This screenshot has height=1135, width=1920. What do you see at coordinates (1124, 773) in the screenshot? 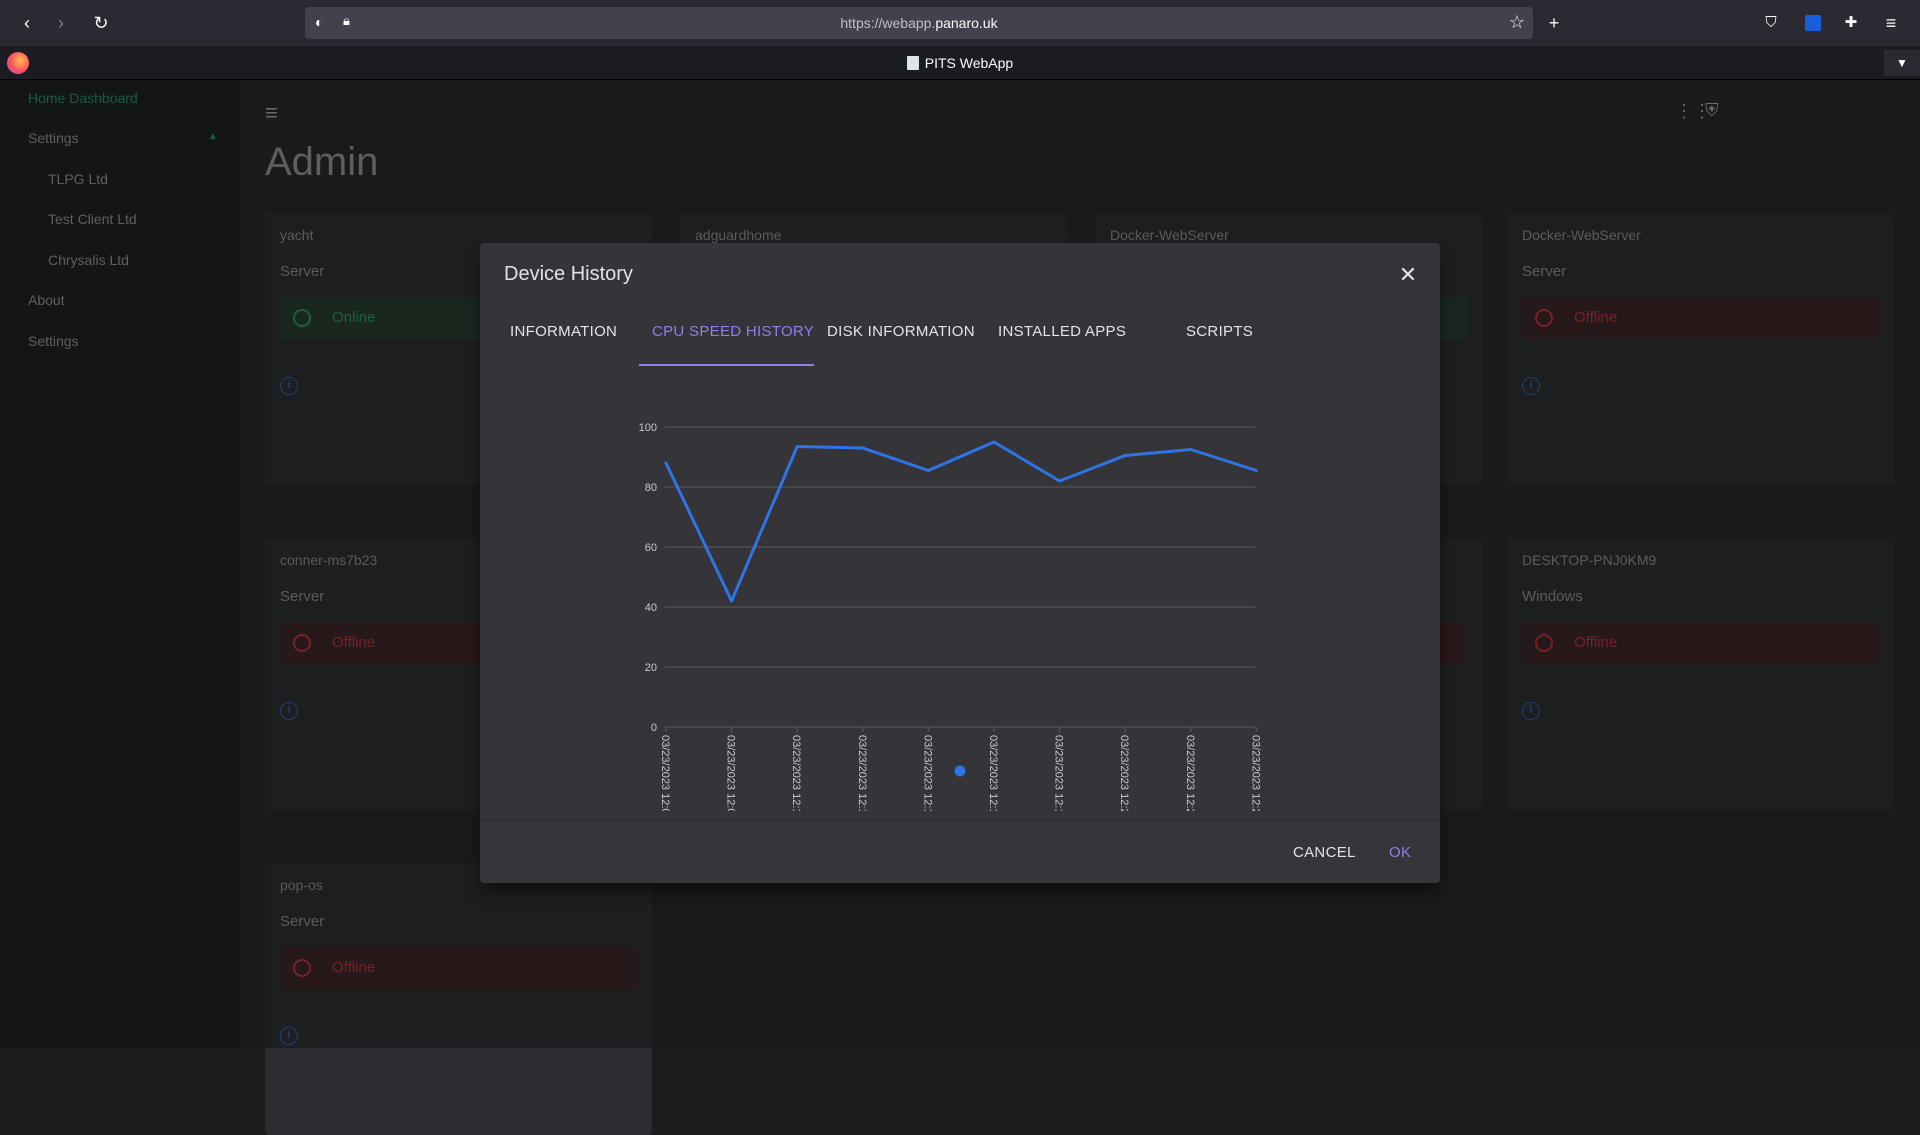
I see `x-tick-label: 03/23/2023 12:21:36` at bounding box center [1124, 773].